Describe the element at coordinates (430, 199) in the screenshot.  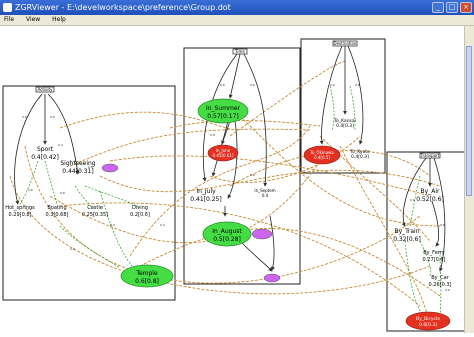
I see `node-by-air-value: 0.52[0.6]` at that location.